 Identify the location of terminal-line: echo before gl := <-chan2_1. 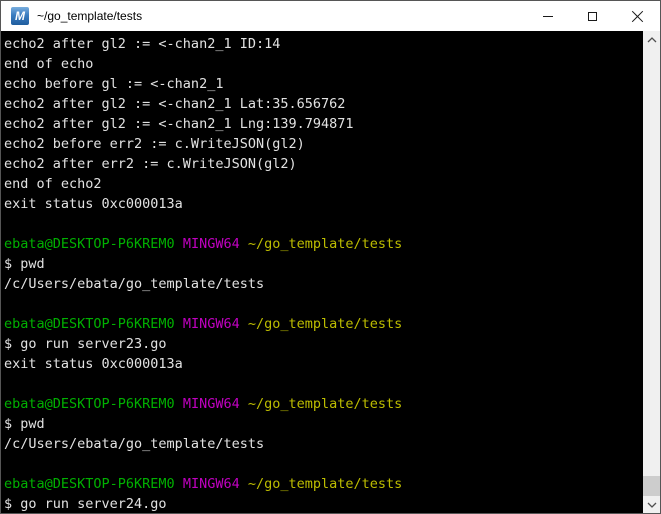
(114, 84).